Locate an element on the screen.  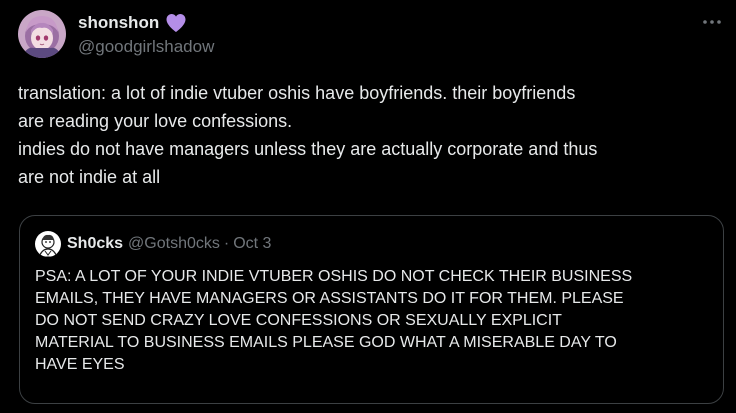
quoted-tweet-date: Oct 3 is located at coordinates (252, 243).